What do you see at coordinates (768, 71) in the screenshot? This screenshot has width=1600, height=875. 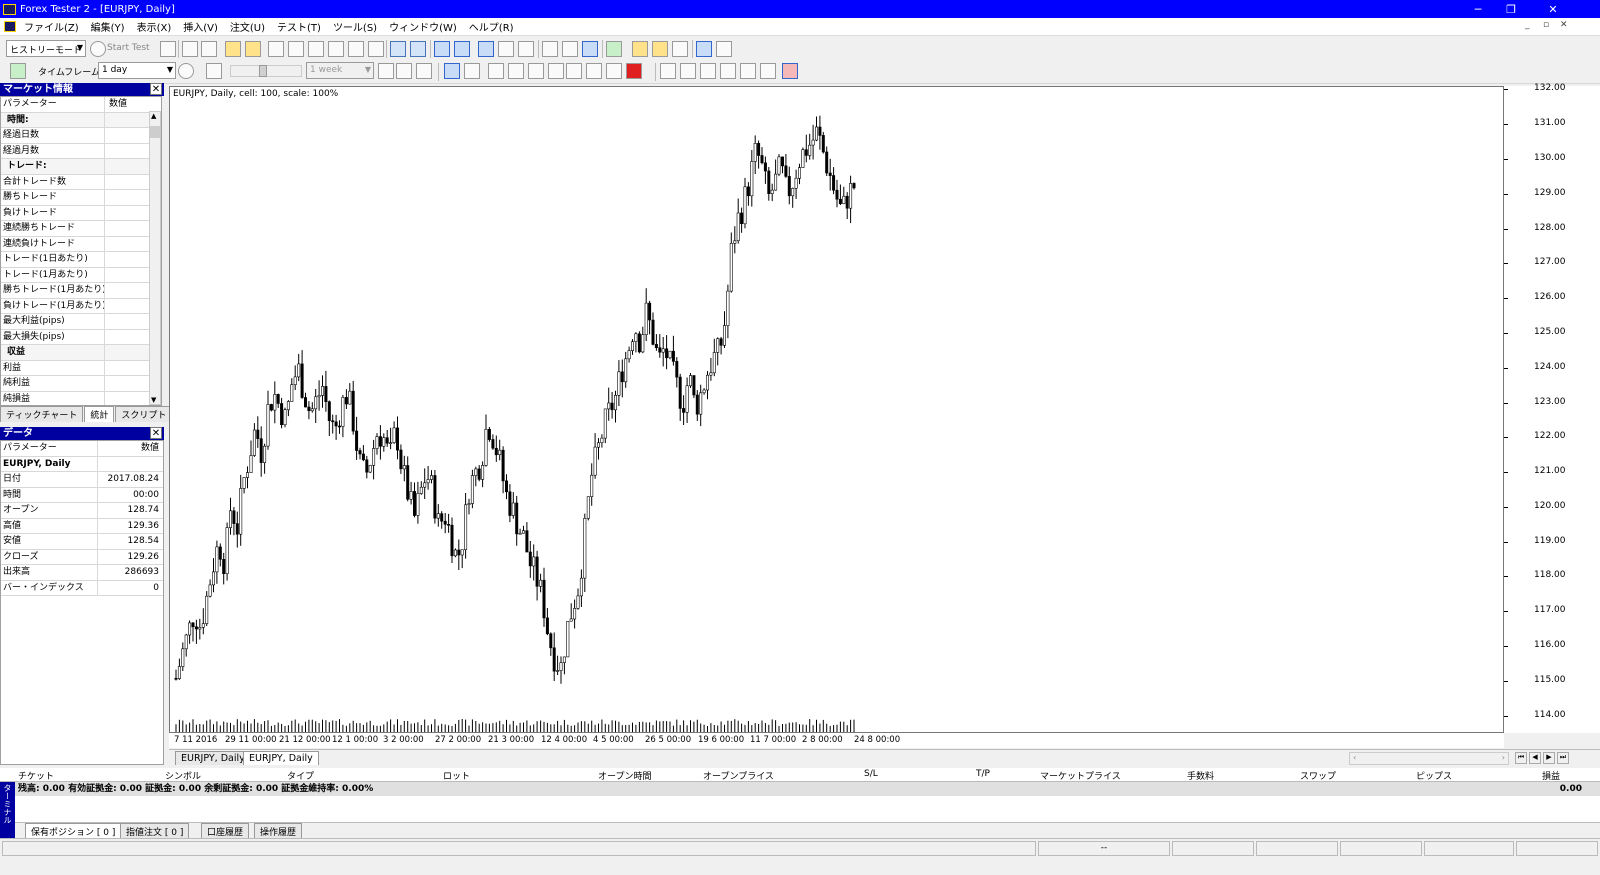 I see `pitchfork-icon` at bounding box center [768, 71].